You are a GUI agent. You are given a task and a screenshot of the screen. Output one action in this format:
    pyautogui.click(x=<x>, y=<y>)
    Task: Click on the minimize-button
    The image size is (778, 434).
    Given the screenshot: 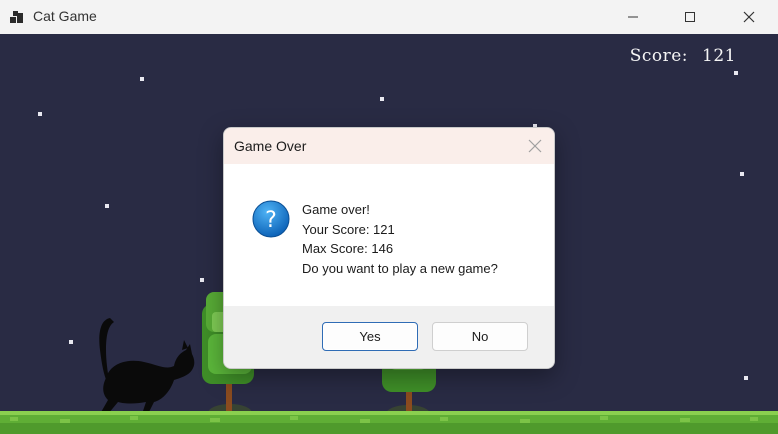 What is the action you would take?
    pyautogui.click(x=633, y=17)
    